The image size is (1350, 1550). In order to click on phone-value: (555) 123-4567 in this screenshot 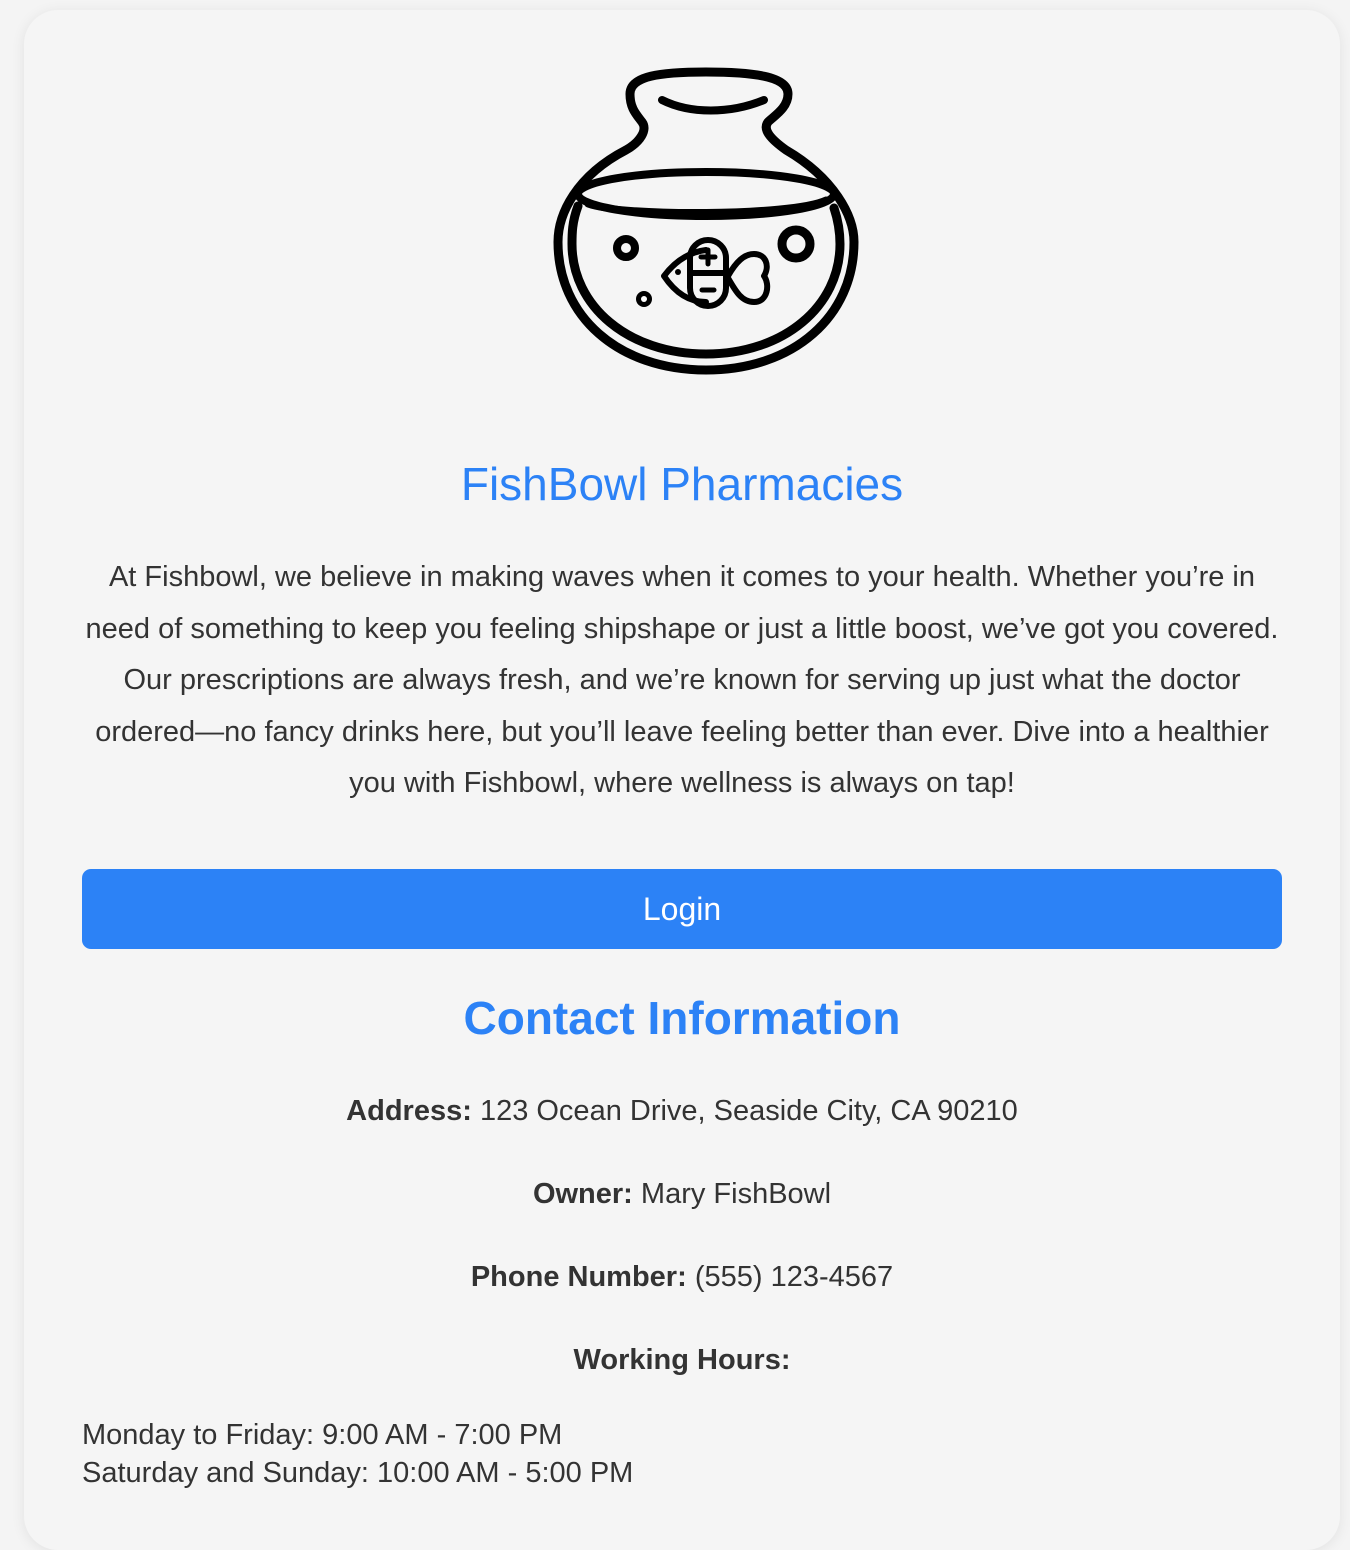, I will do `click(794, 1277)`.